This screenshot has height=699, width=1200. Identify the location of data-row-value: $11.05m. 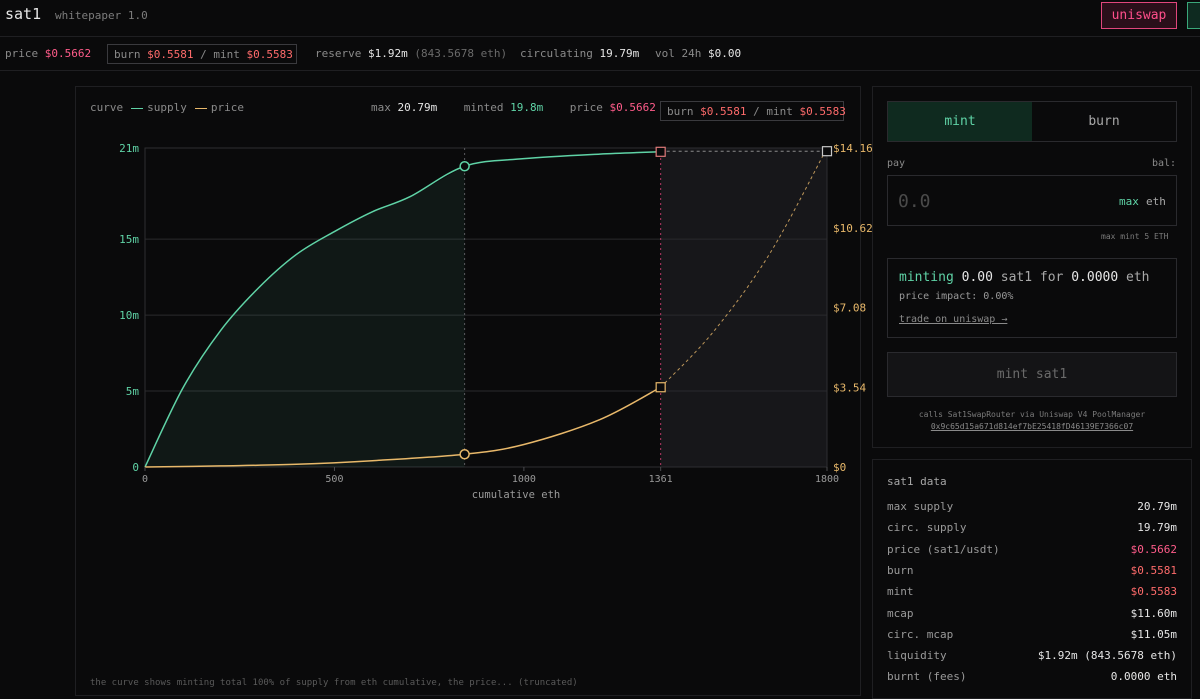
(1153, 634).